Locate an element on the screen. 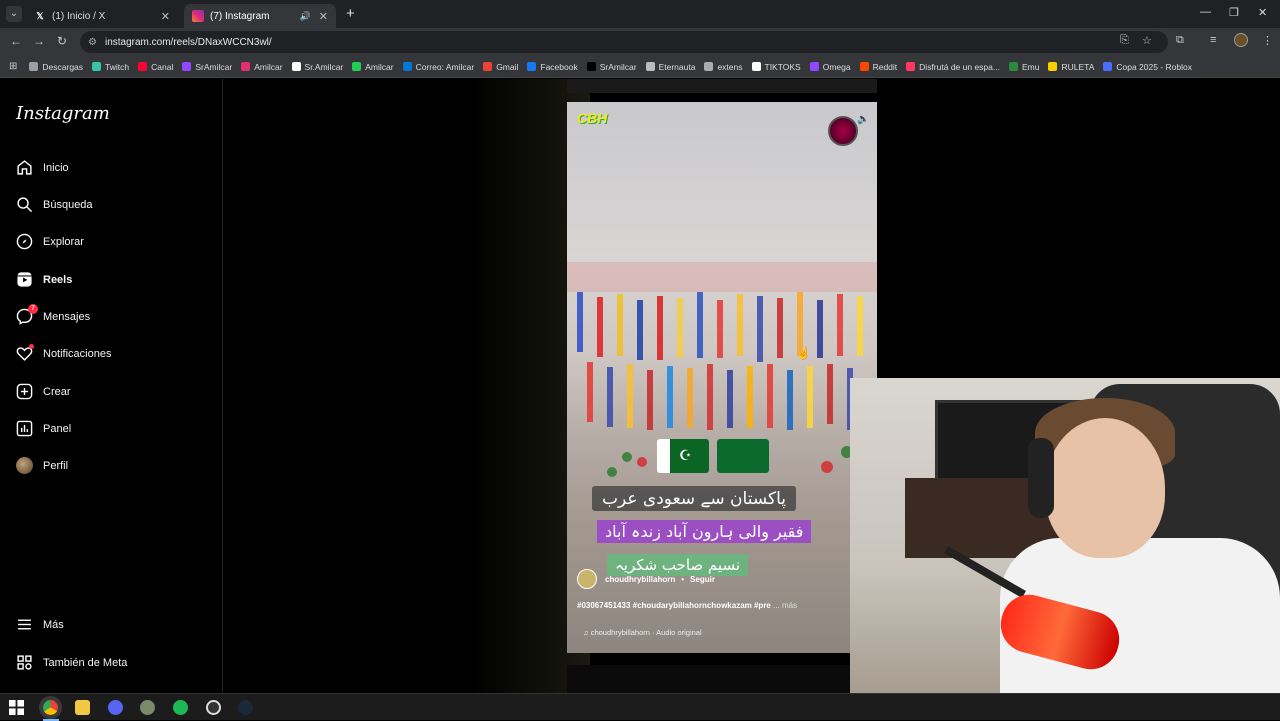 Image resolution: width=1280 pixels, height=721 pixels. new-tab-button: + is located at coordinates (350, 13).